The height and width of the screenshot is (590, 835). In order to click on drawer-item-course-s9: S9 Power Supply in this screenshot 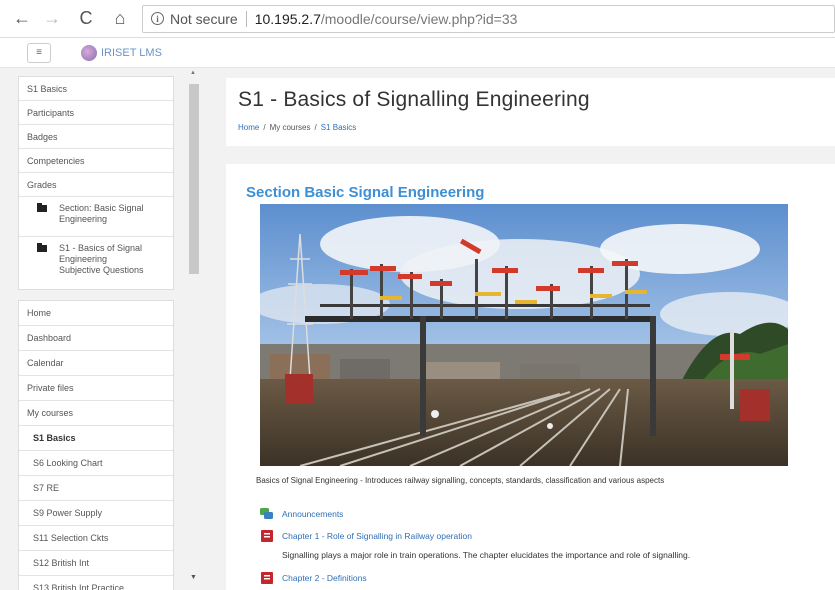, I will do `click(96, 513)`.